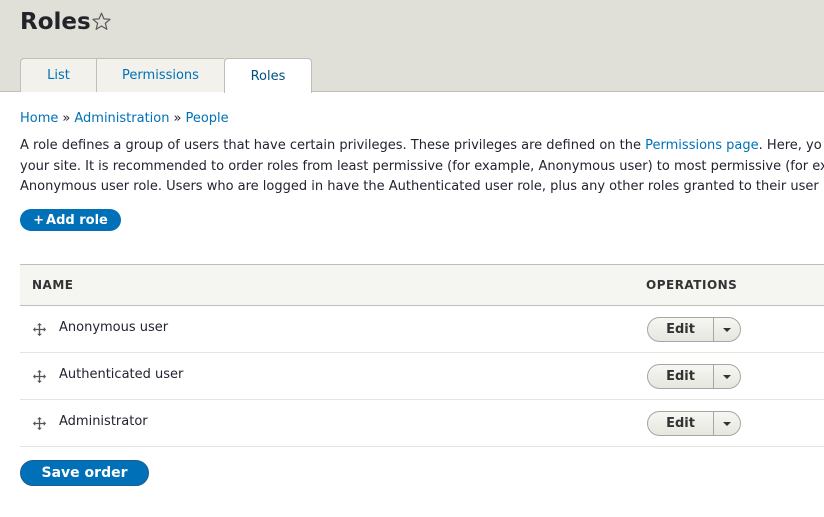 The width and height of the screenshot is (824, 517). Describe the element at coordinates (121, 374) in the screenshot. I see `role-name: Authenticated user` at that location.